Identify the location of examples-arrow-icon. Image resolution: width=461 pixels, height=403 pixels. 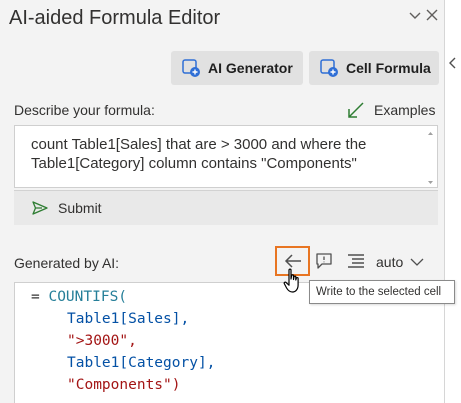
(356, 110).